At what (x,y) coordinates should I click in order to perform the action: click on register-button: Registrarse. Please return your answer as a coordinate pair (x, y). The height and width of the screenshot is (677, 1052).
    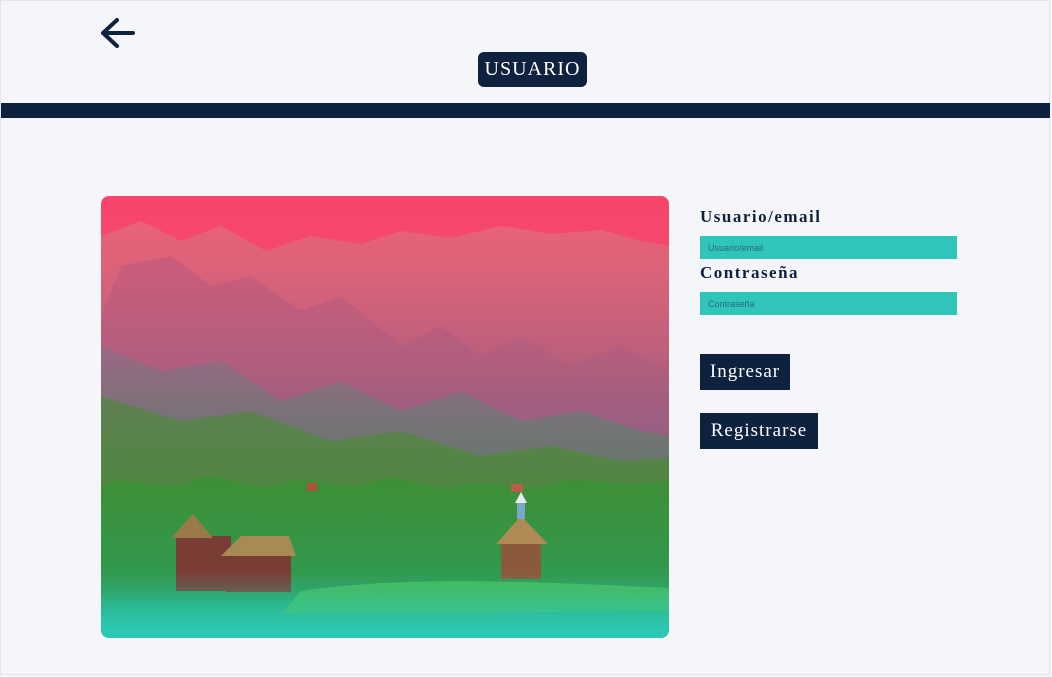
    Looking at the image, I should click on (759, 431).